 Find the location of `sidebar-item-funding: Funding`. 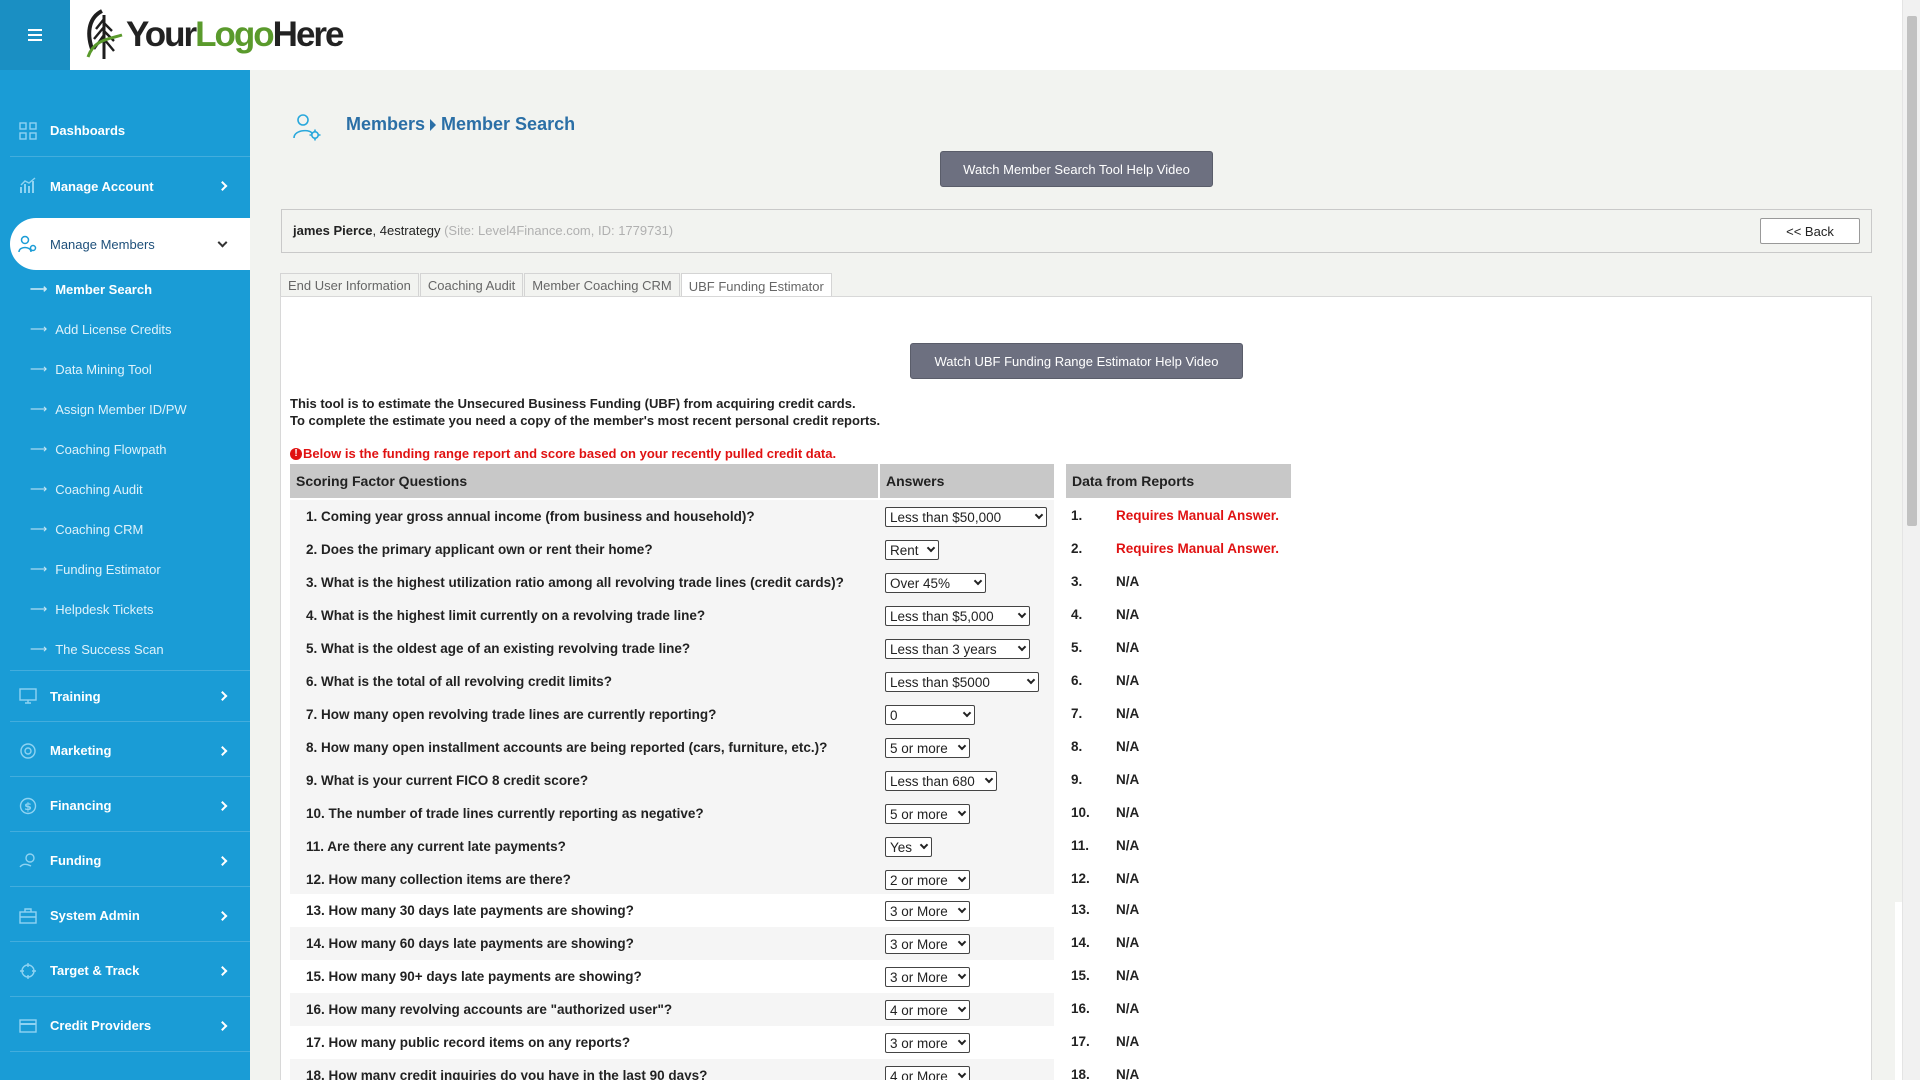

sidebar-item-funding: Funding is located at coordinates (130, 861).